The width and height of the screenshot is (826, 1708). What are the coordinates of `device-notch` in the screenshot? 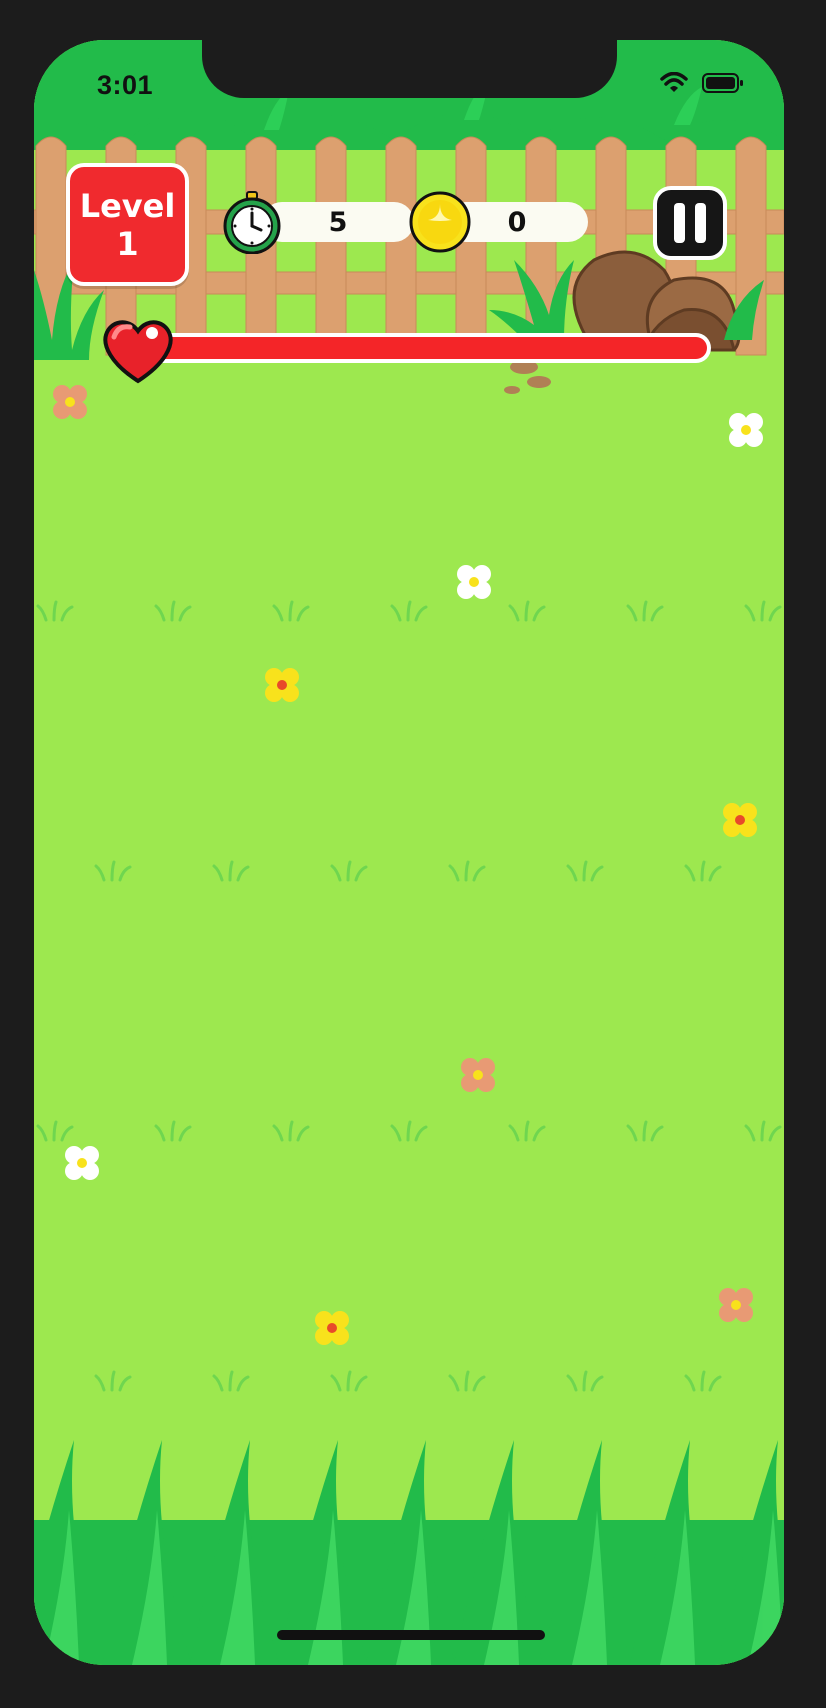 It's located at (409, 69).